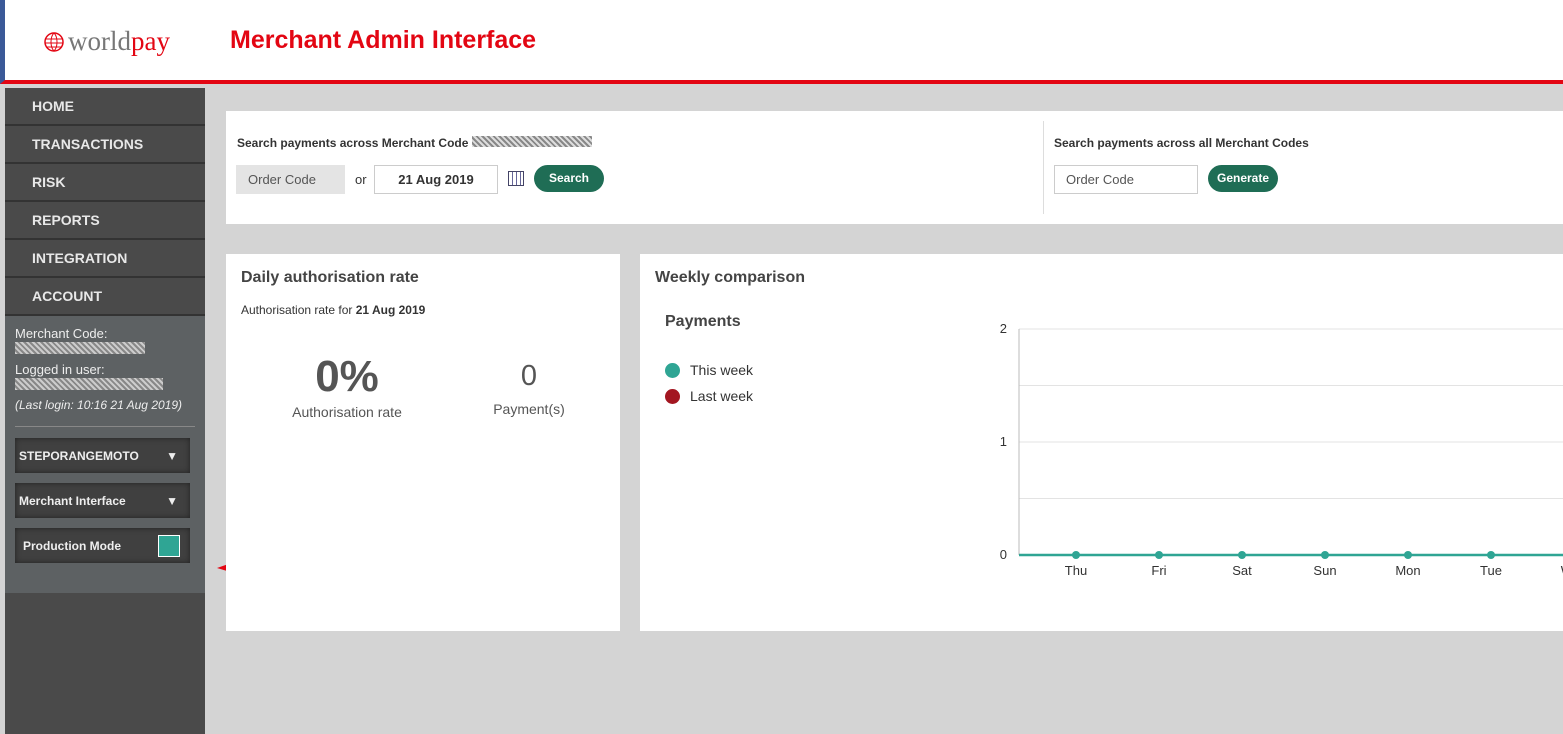  Describe the element at coordinates (79, 455) in the screenshot. I see `merchant-select-value: STEPORANGEMOTO` at that location.